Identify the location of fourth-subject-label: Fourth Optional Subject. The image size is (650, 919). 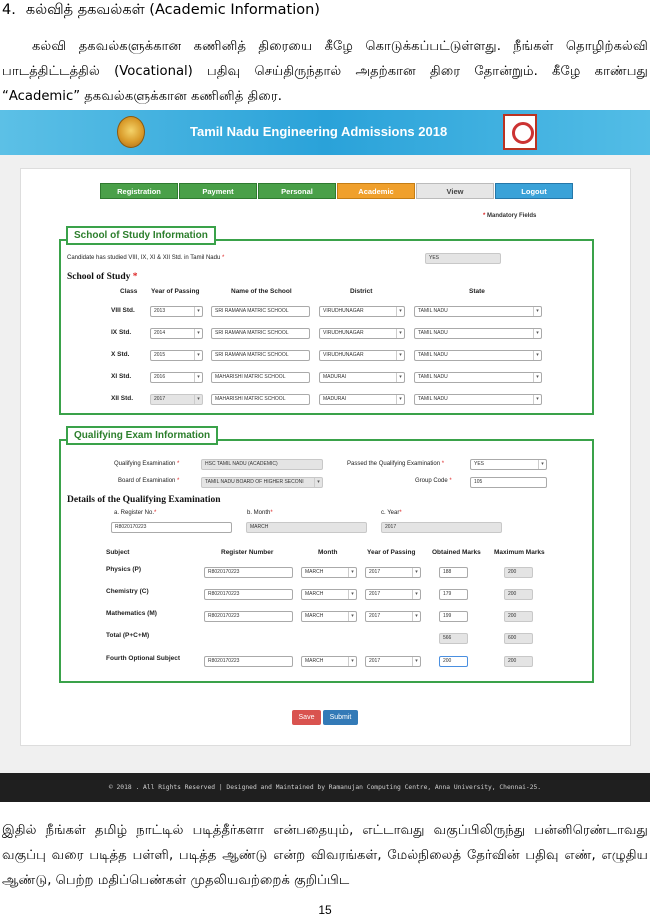
(143, 658).